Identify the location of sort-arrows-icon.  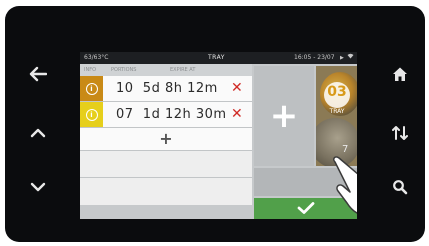
(400, 133).